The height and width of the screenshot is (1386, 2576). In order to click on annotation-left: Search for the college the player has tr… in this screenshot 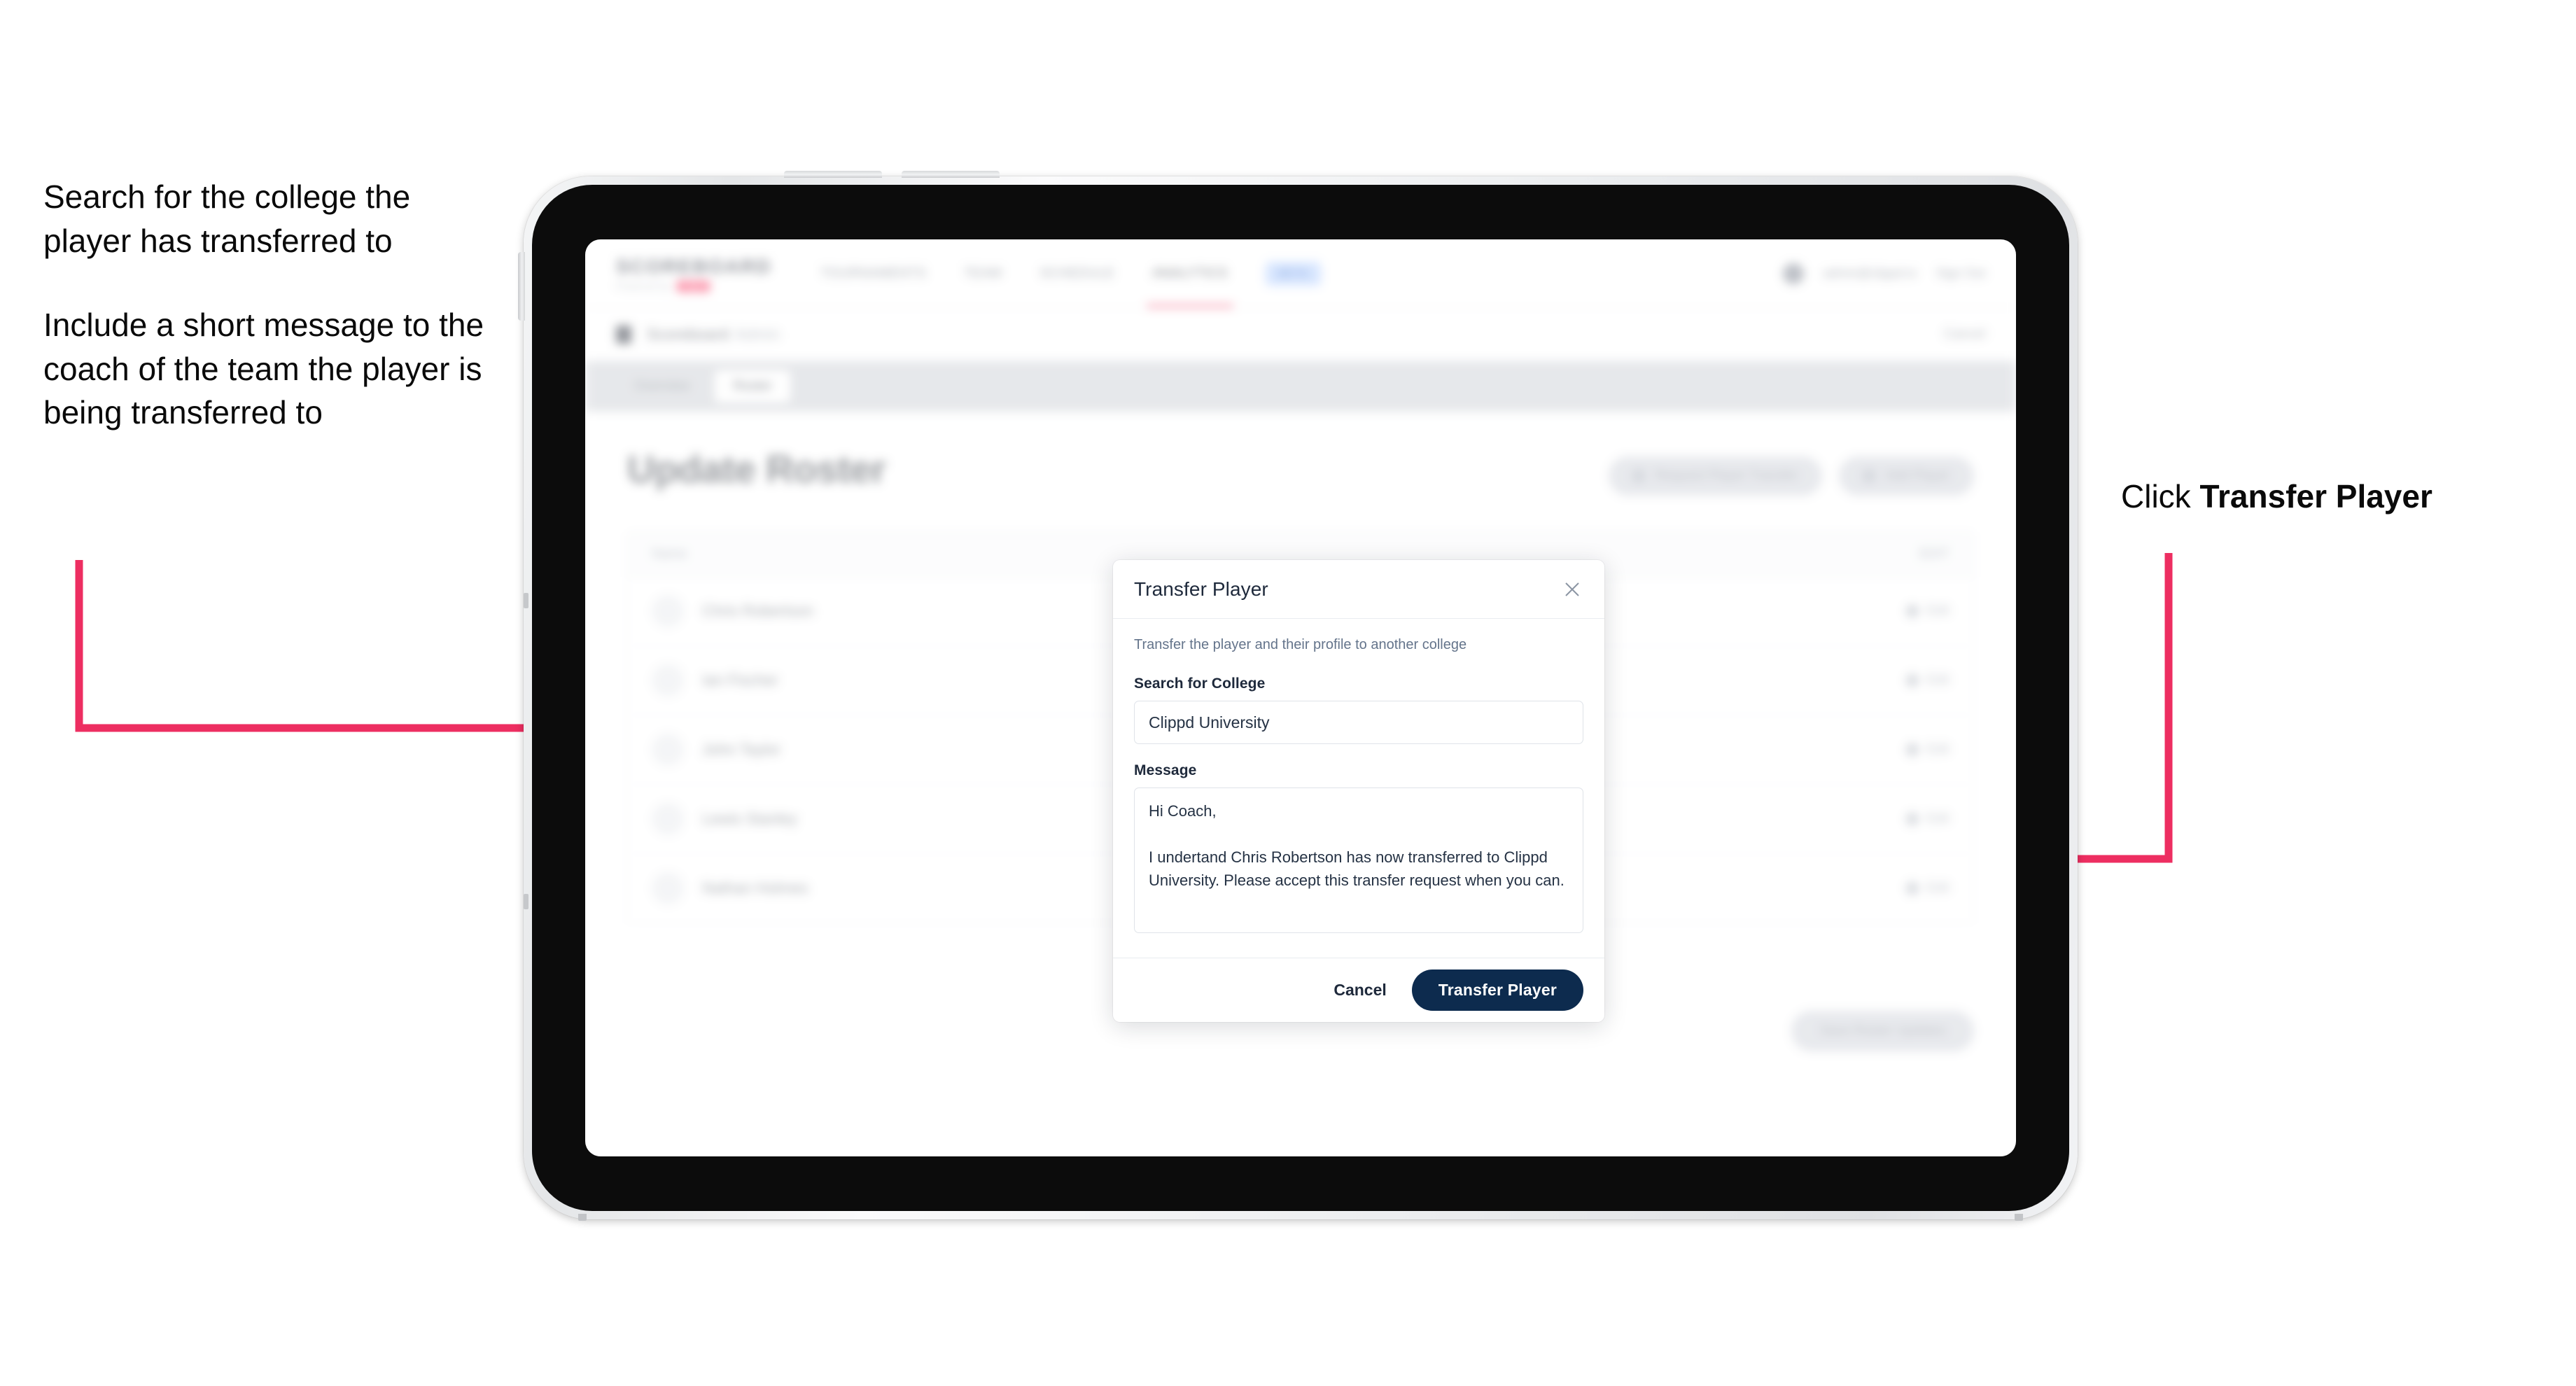, I will do `click(267, 305)`.